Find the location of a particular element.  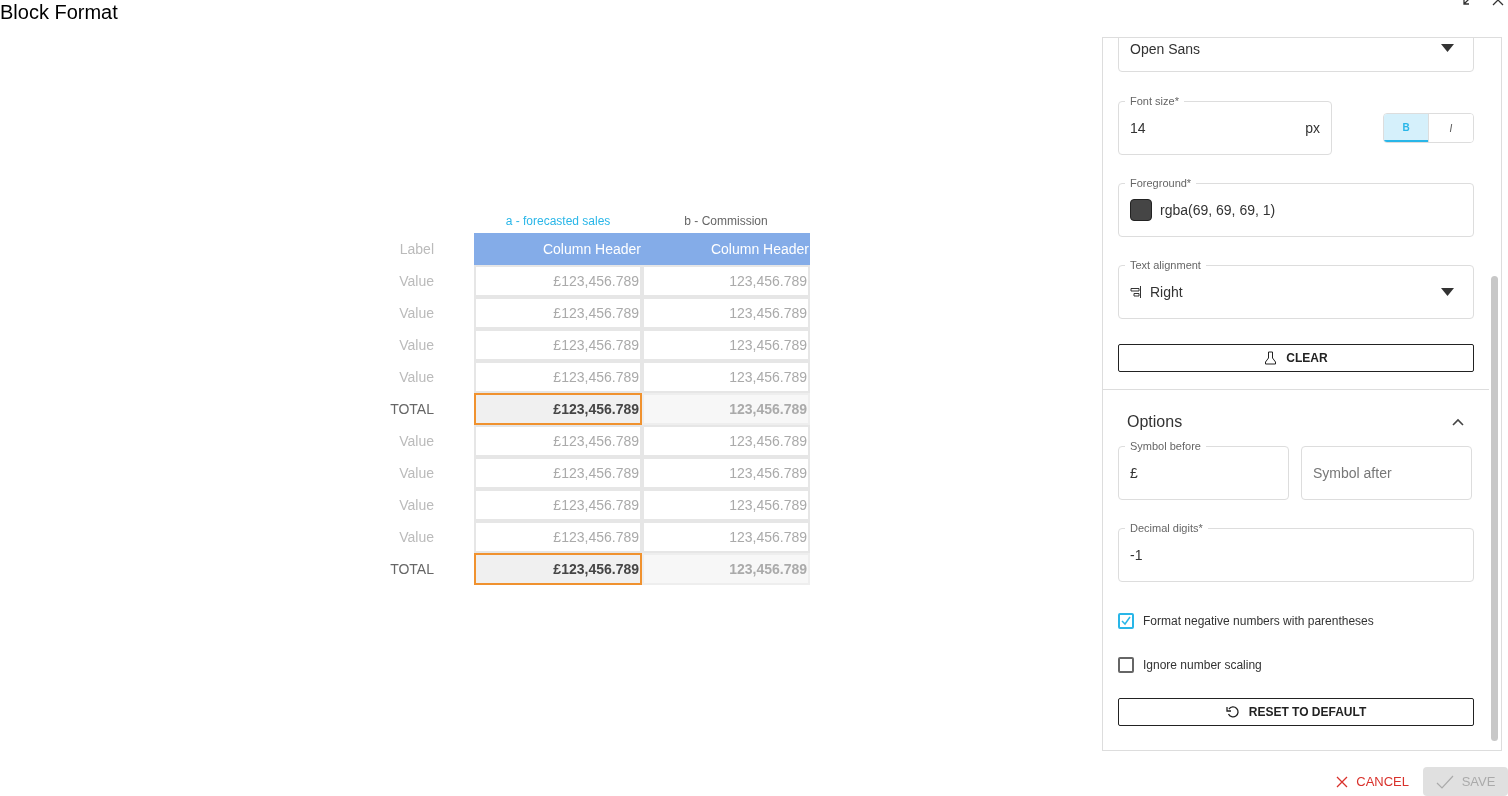

field-label: Font size* is located at coordinates (1154, 101).